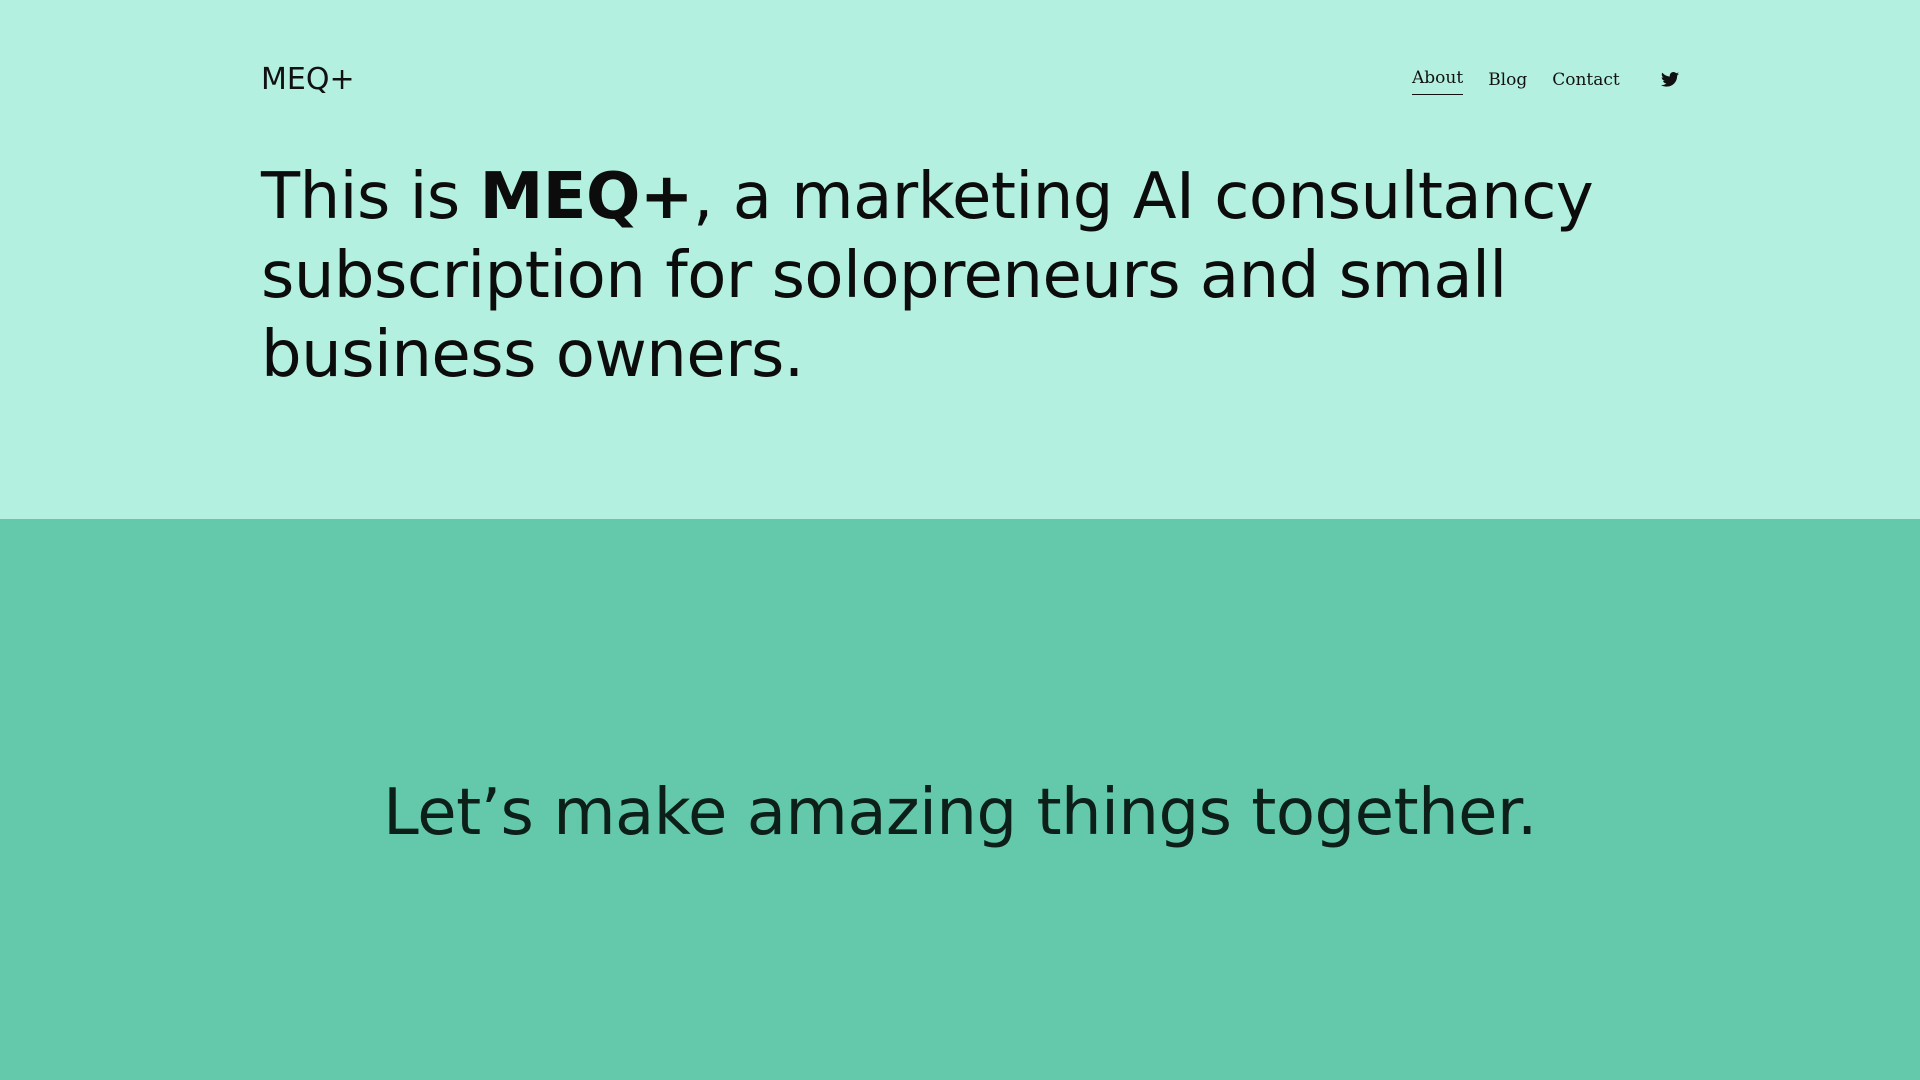 This screenshot has width=1920, height=1080. What do you see at coordinates (1438, 79) in the screenshot?
I see `nav-link-about: About` at bounding box center [1438, 79].